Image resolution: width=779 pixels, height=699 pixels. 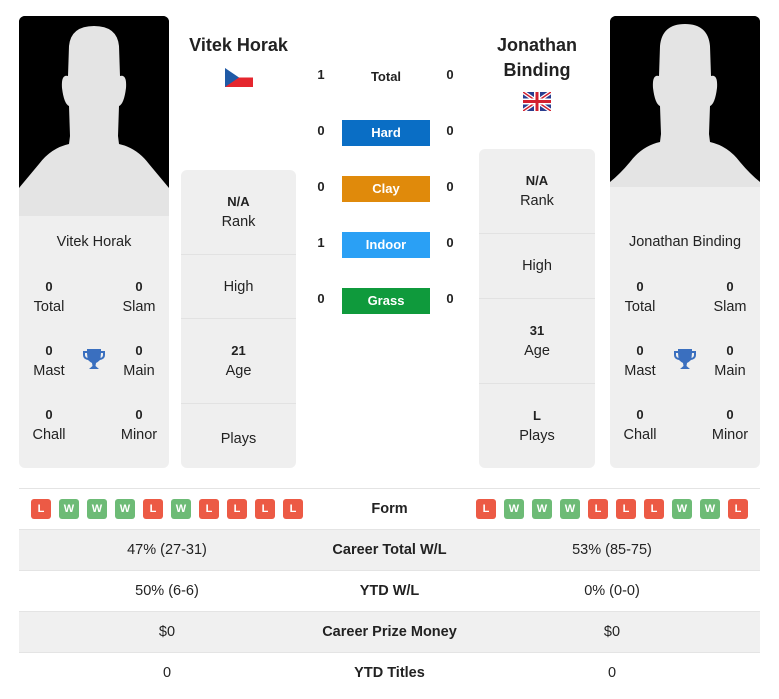 What do you see at coordinates (167, 550) in the screenshot?
I see `player1-value: 47% (27-31)` at bounding box center [167, 550].